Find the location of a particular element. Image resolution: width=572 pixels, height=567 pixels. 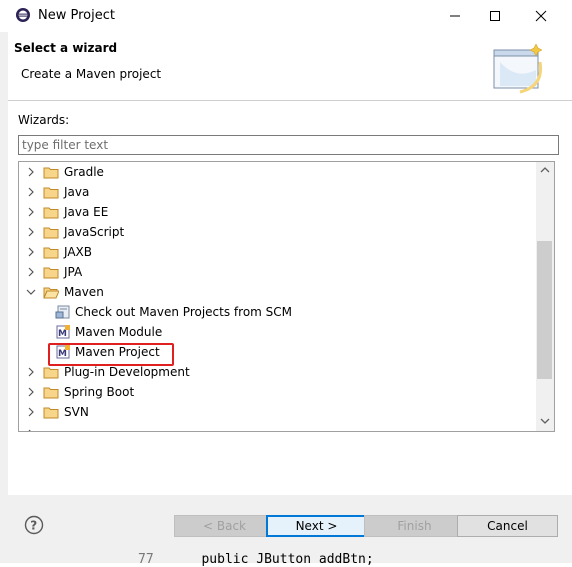

tree-item-svn: SVN is located at coordinates (57, 412).